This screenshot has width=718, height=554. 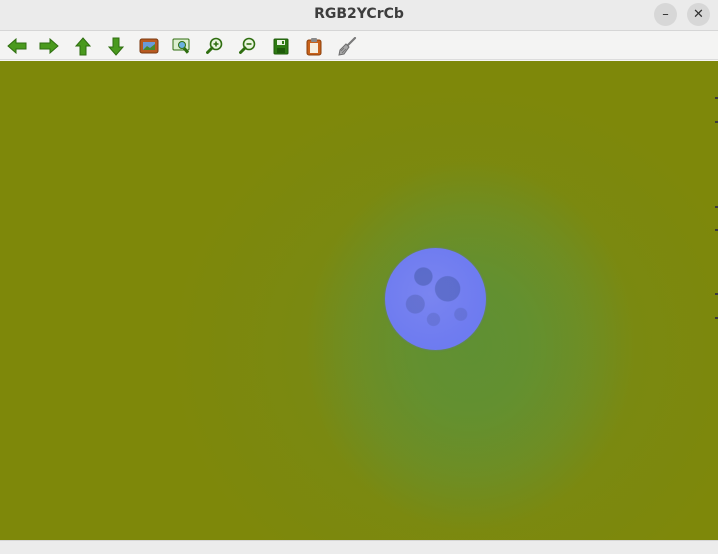 I want to click on zoom-out-button, so click(x=248, y=46).